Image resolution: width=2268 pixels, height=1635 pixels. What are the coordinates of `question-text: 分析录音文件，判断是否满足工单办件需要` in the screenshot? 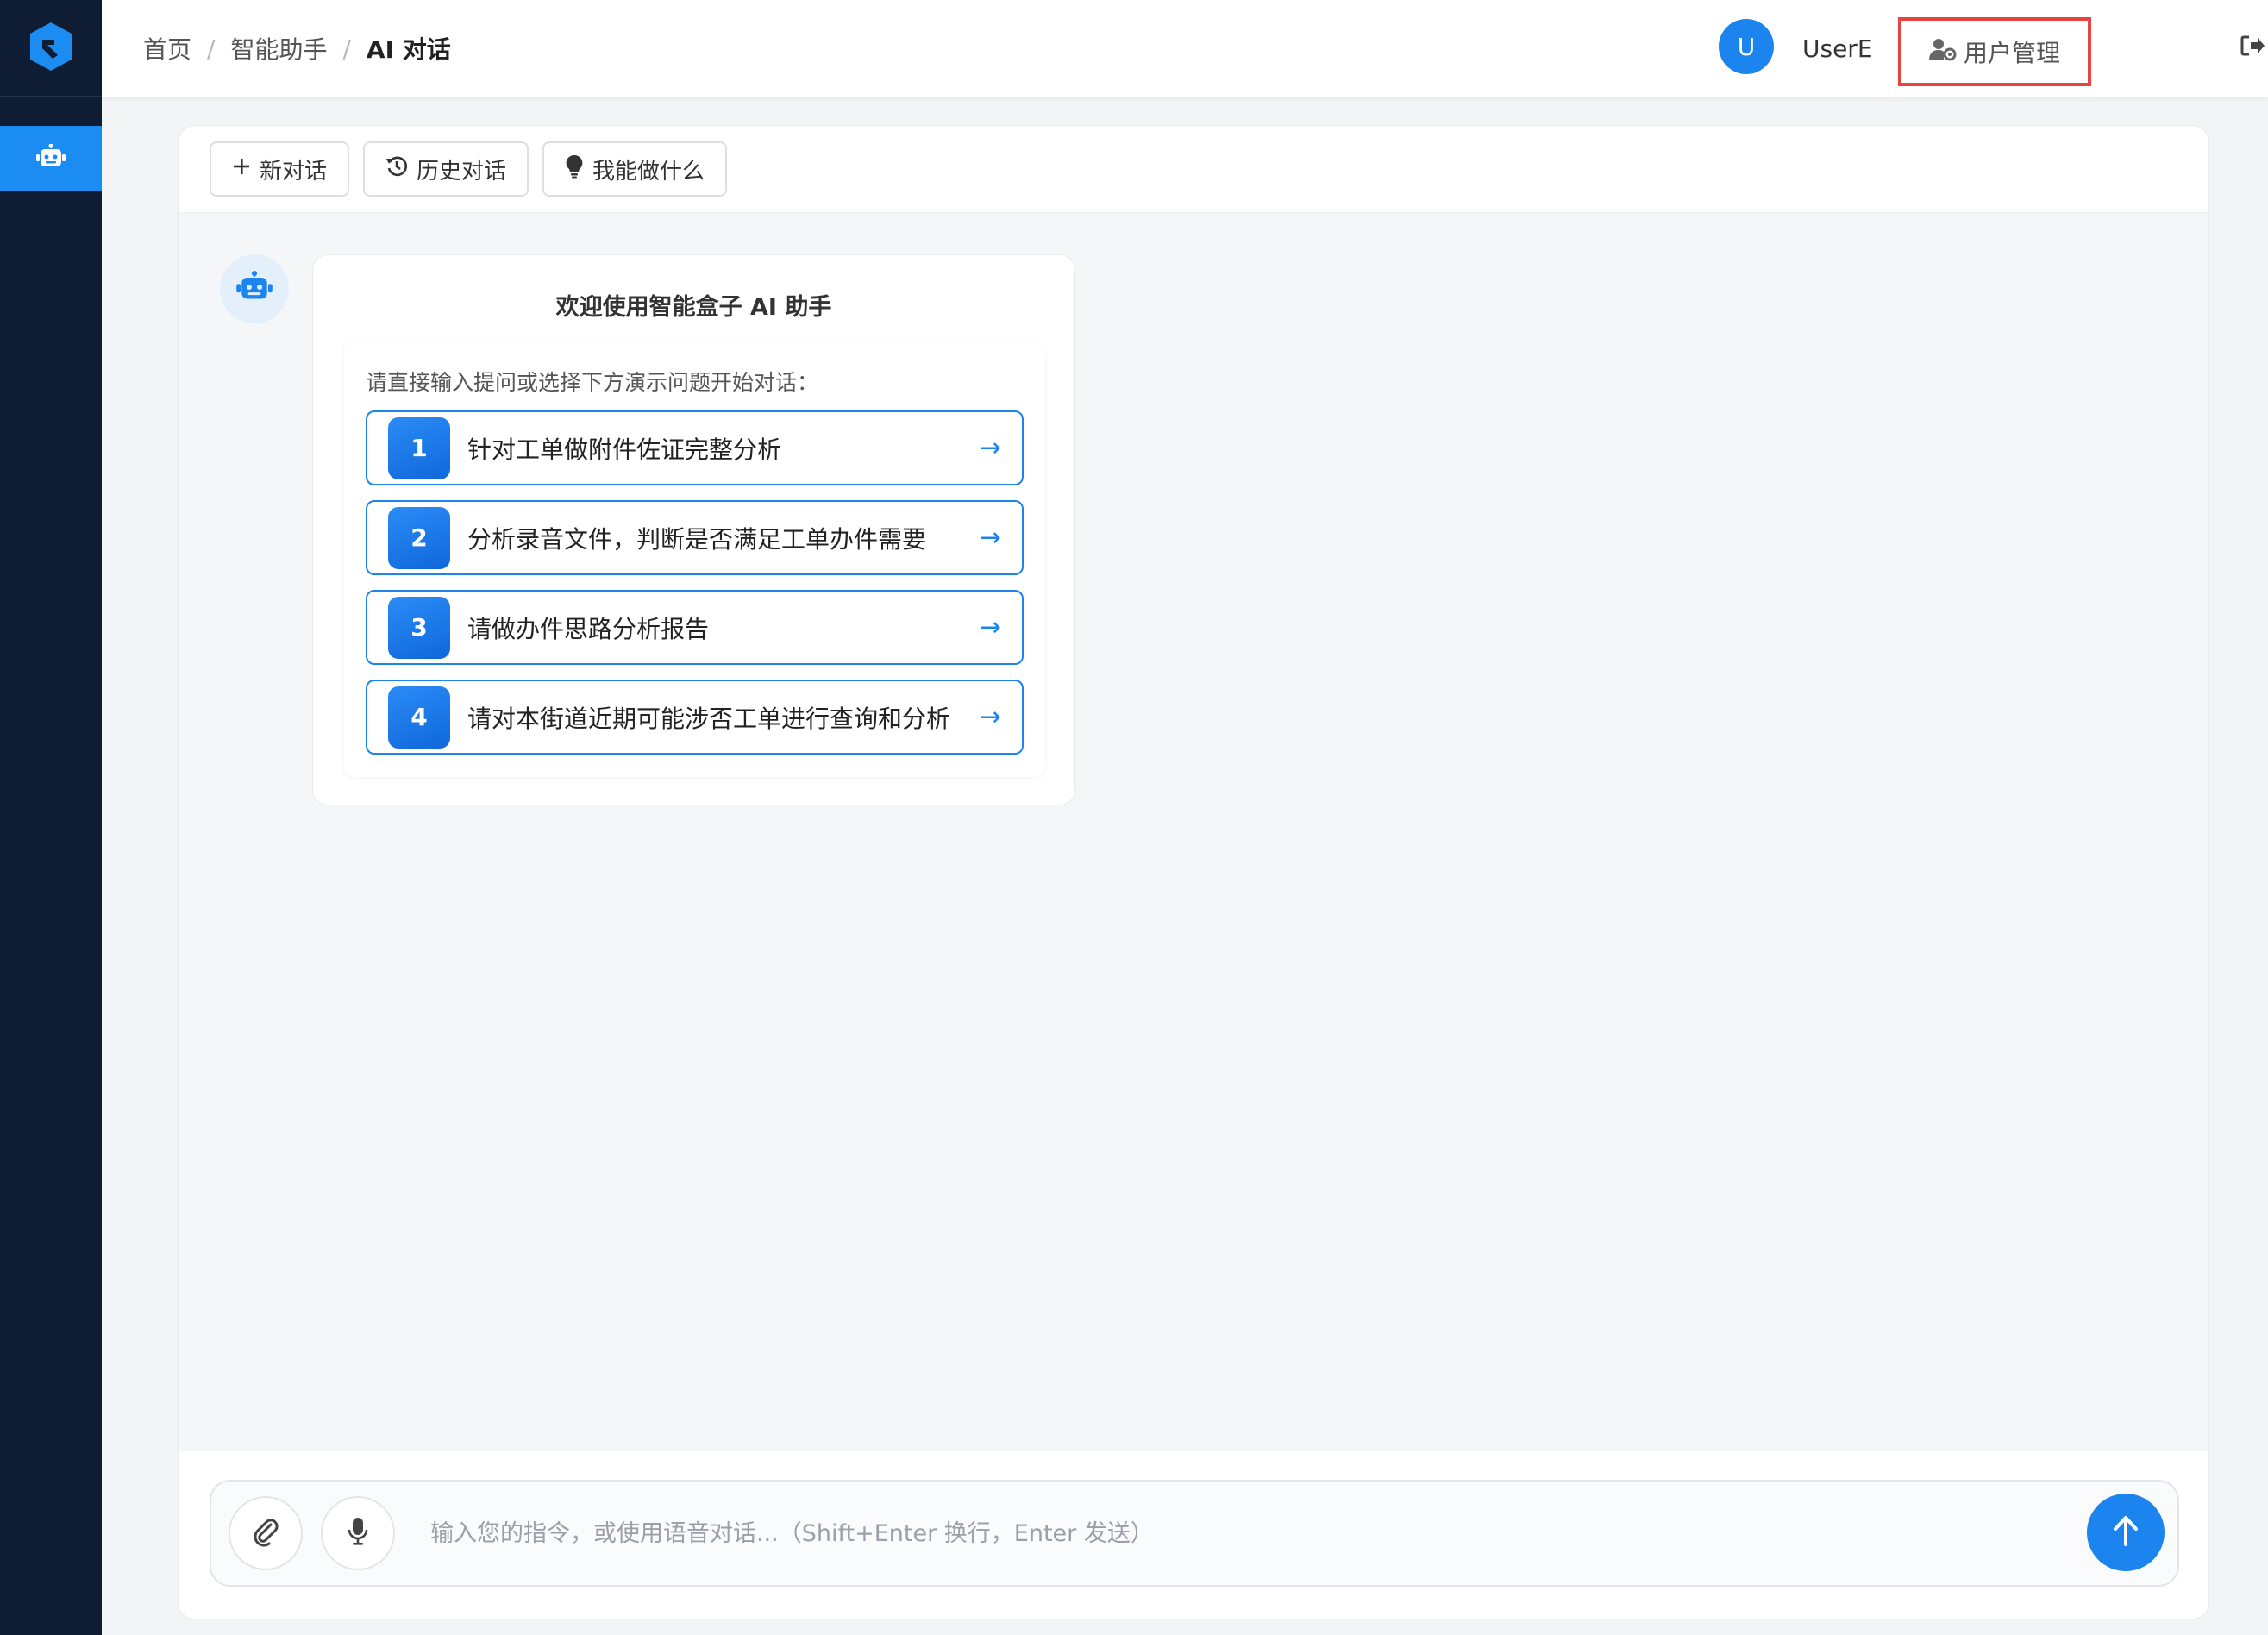 It's located at (697, 539).